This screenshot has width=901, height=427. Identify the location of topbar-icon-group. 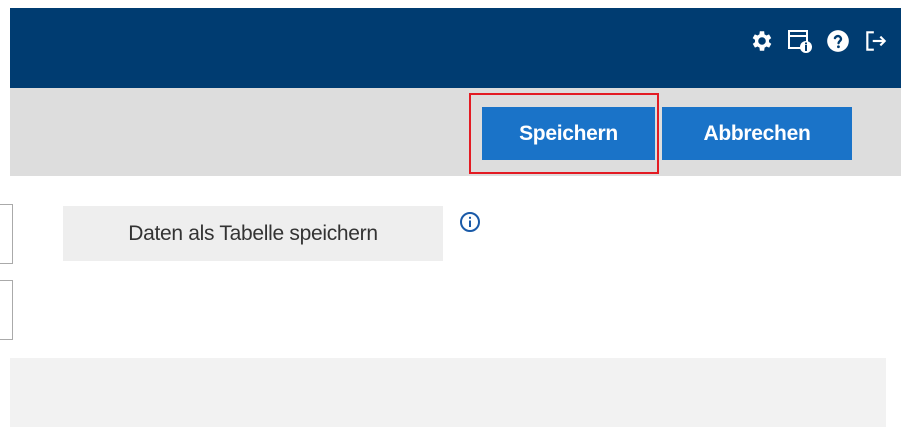
(819, 41).